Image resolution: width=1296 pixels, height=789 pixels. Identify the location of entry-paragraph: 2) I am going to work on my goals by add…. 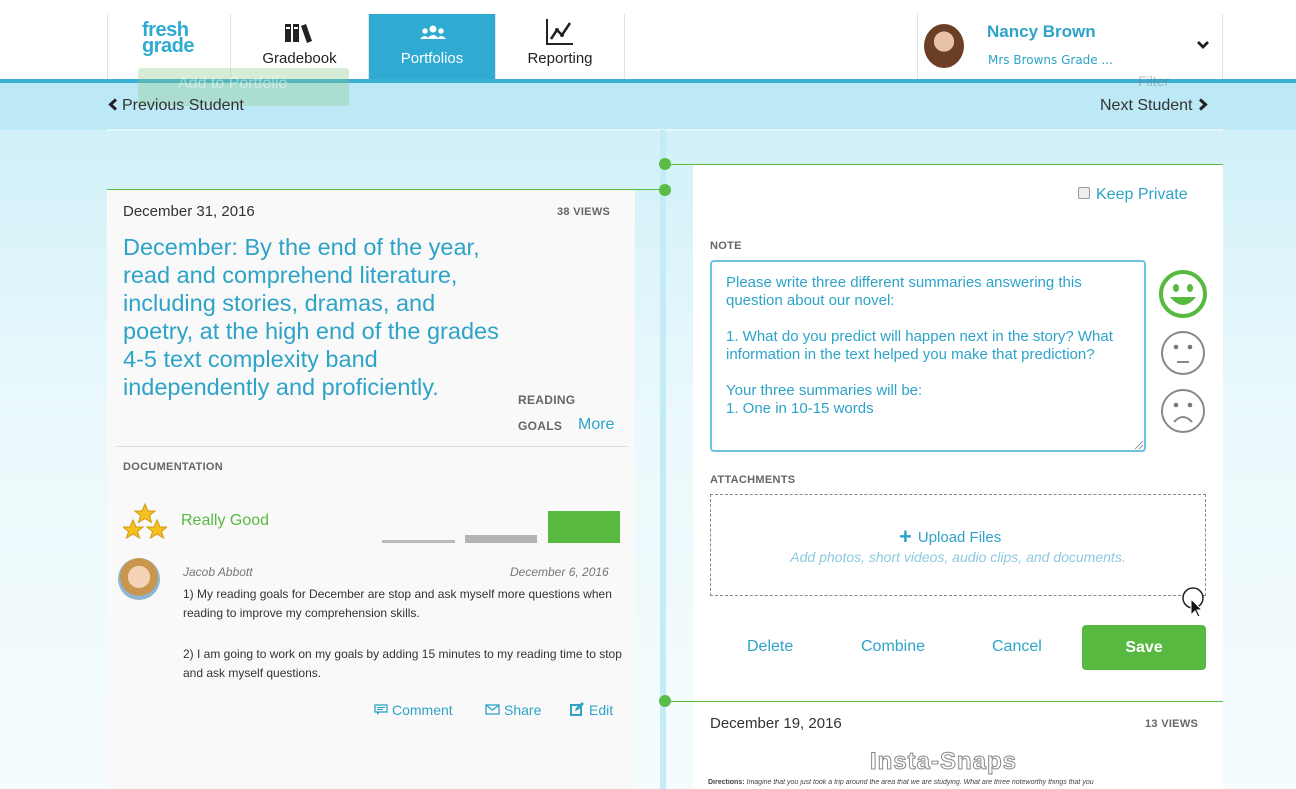
(402, 663).